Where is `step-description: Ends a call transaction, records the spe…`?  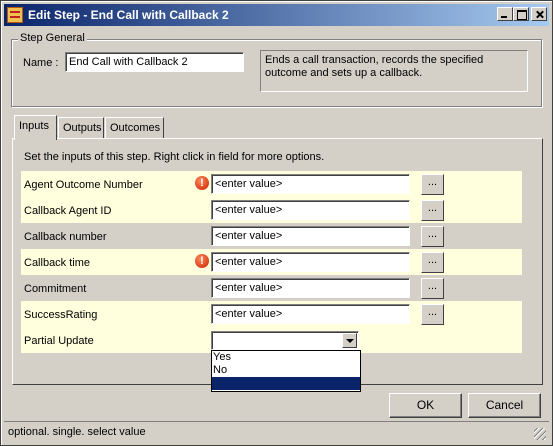
step-description: Ends a call transaction, records the spe… is located at coordinates (394, 71).